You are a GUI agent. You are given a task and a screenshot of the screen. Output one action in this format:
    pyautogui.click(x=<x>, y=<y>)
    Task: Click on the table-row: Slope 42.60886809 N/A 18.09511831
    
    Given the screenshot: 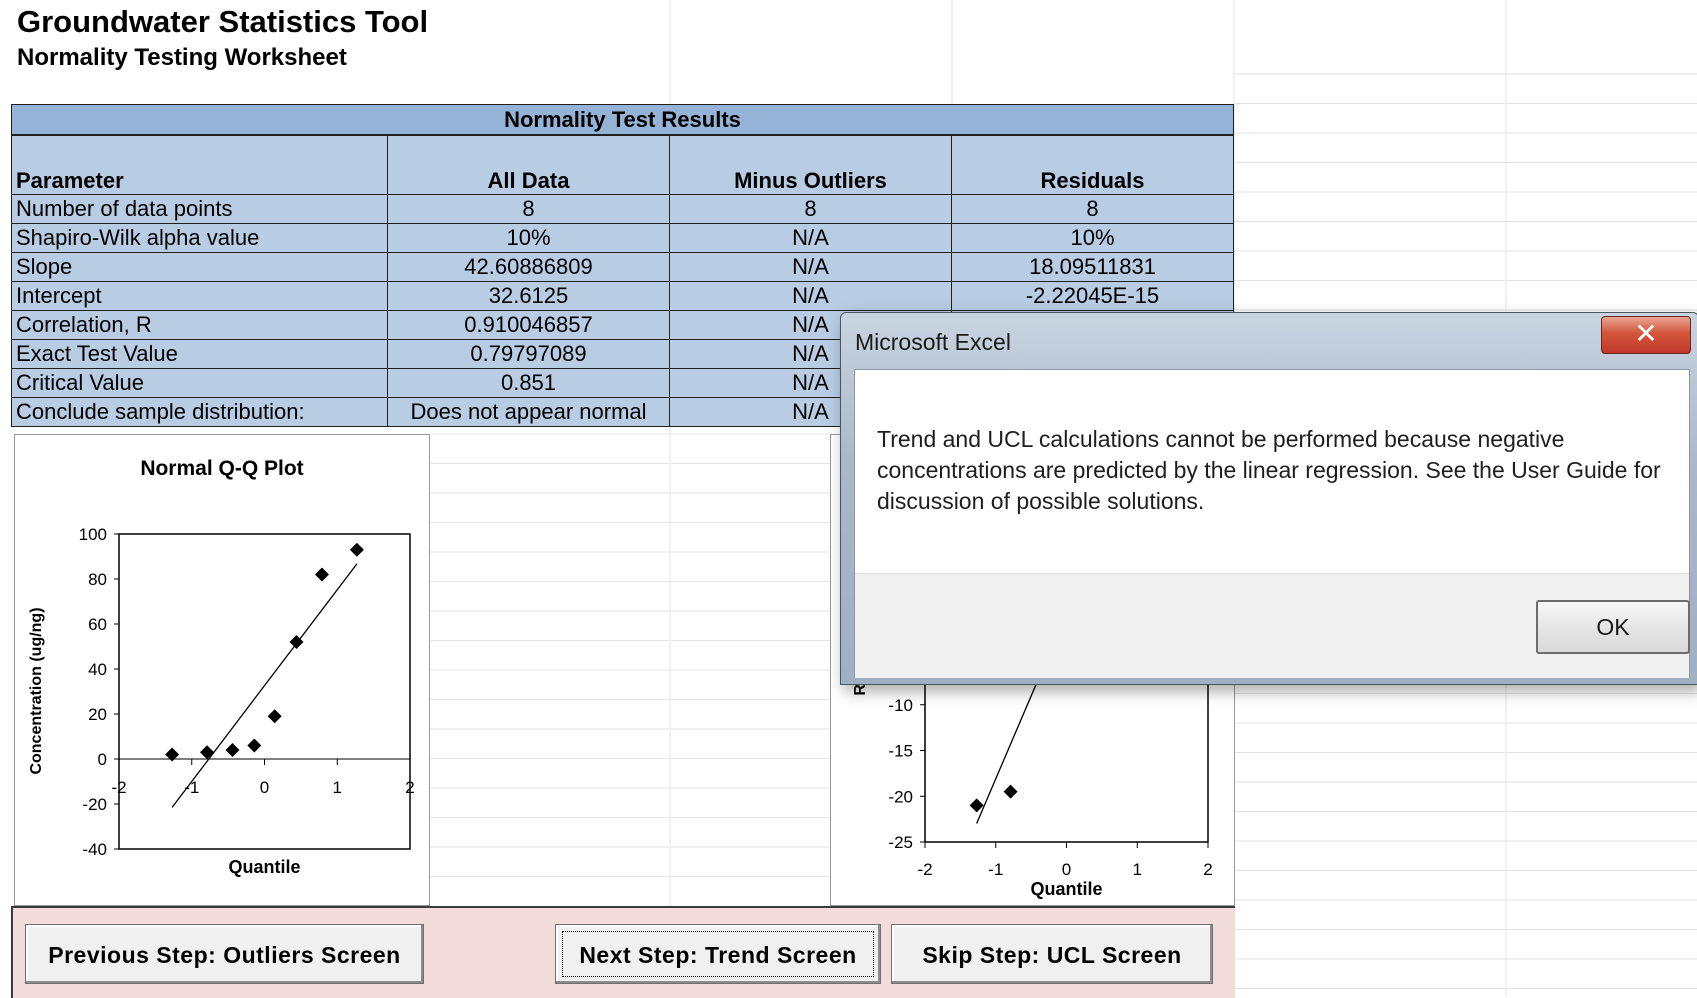 What is the action you would take?
    pyautogui.click(x=622, y=267)
    